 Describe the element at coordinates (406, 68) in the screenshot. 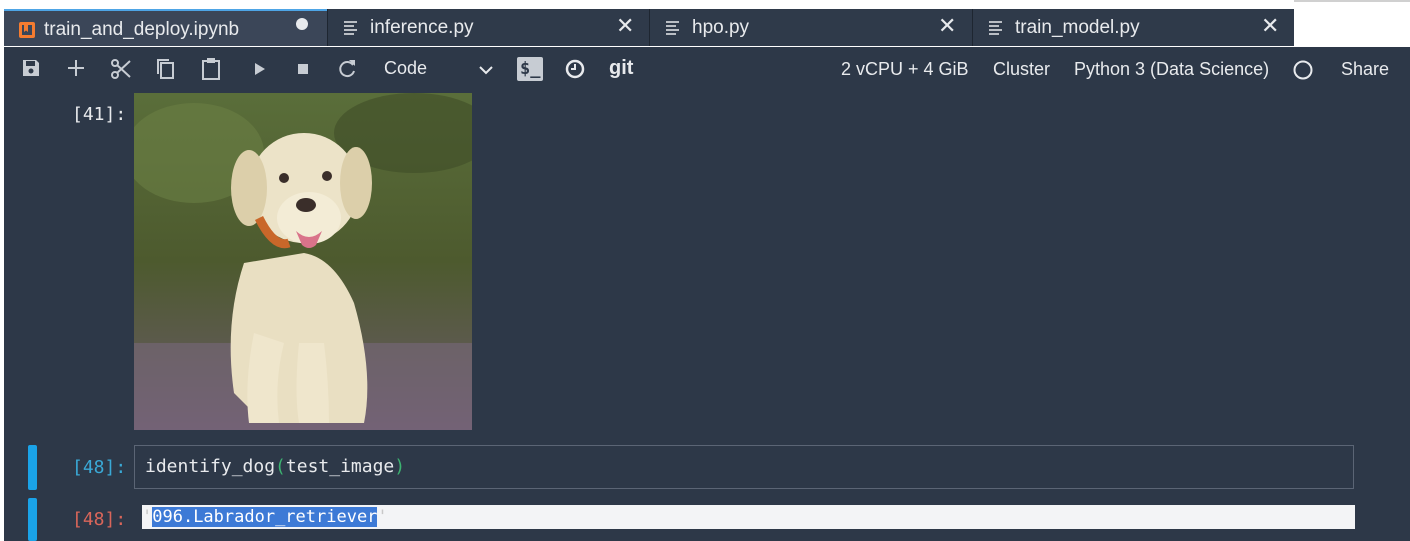

I see `cell-type-value: Code` at that location.